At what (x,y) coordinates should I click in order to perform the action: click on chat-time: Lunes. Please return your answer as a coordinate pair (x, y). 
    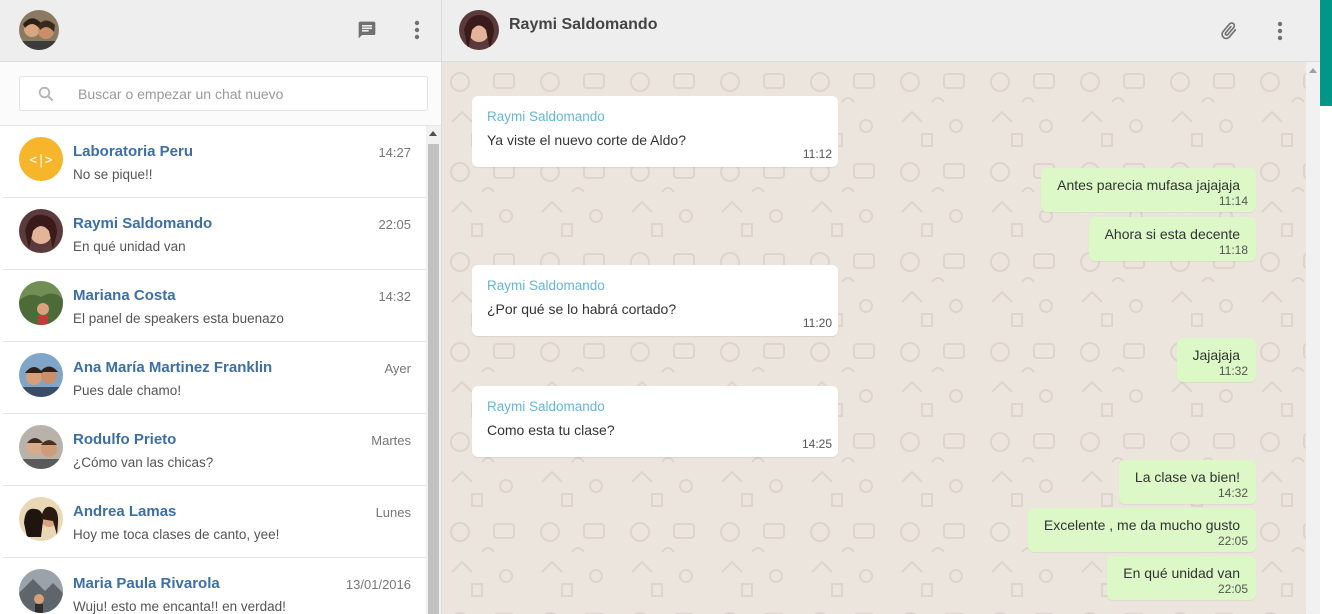
    Looking at the image, I should click on (393, 512).